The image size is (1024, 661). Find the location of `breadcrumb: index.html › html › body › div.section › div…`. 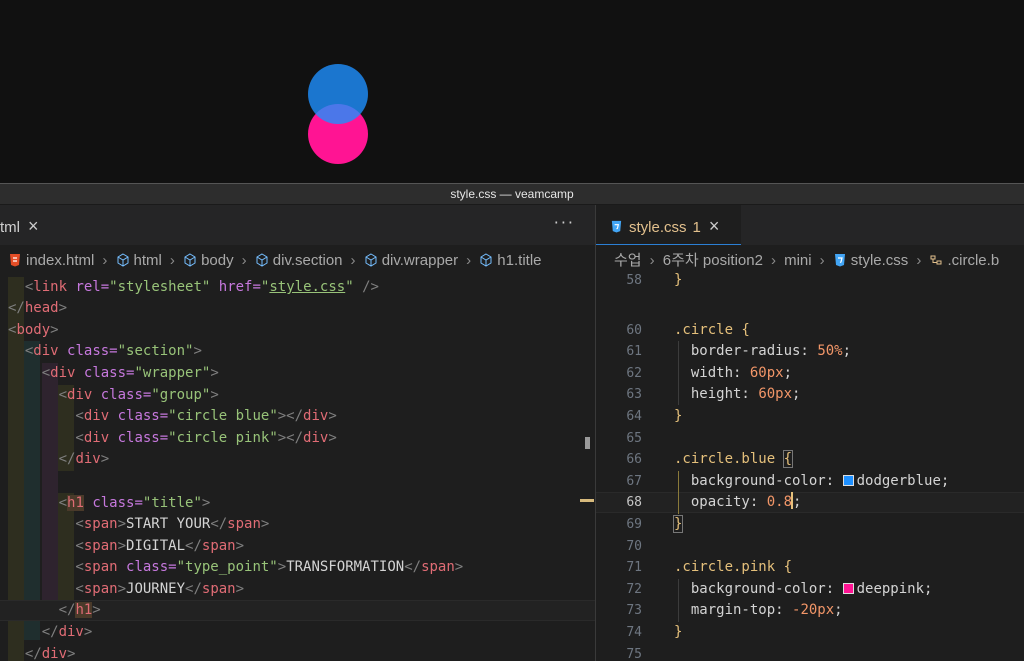

breadcrumb: index.html › html › body › div.section › div… is located at coordinates (277, 261).